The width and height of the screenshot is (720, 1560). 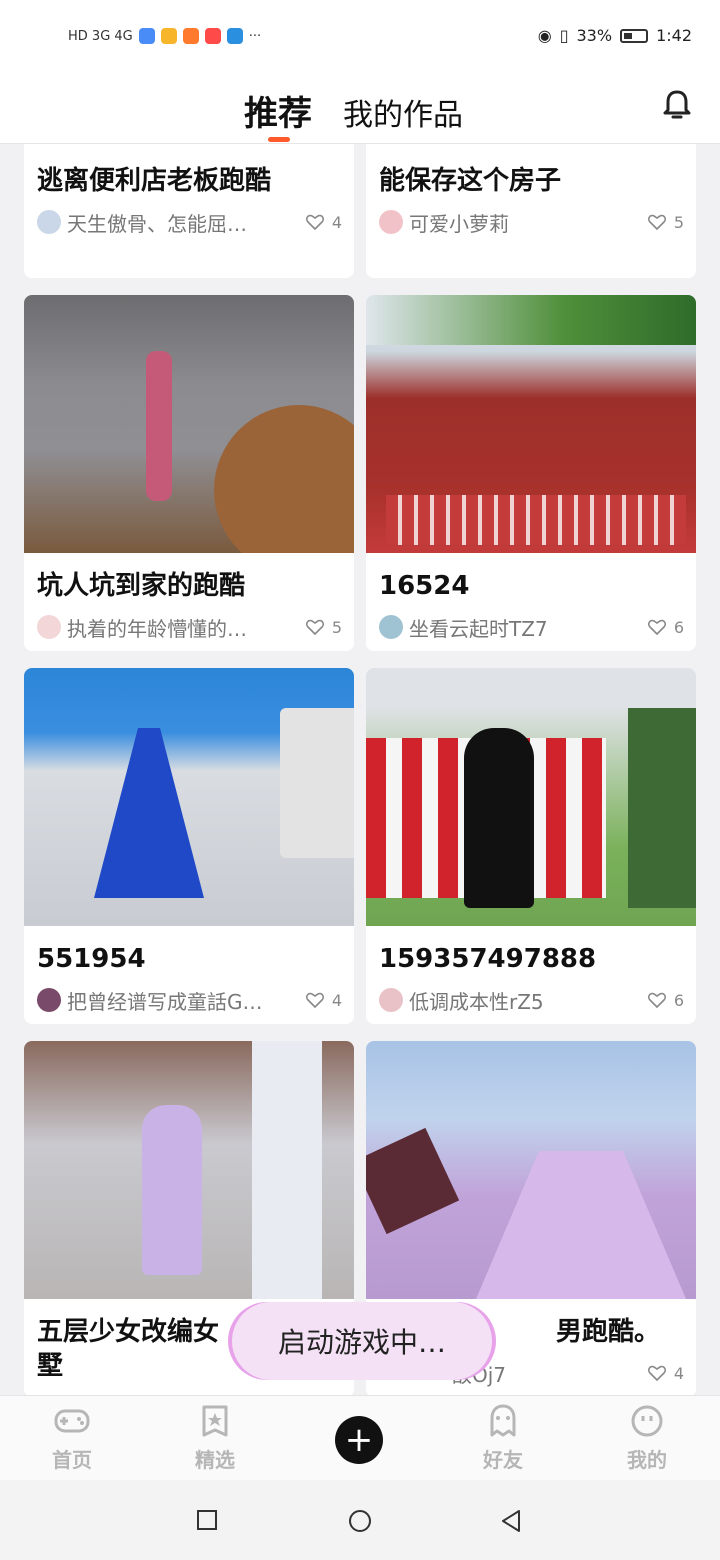 I want to click on card-title: 16524, so click(x=424, y=586).